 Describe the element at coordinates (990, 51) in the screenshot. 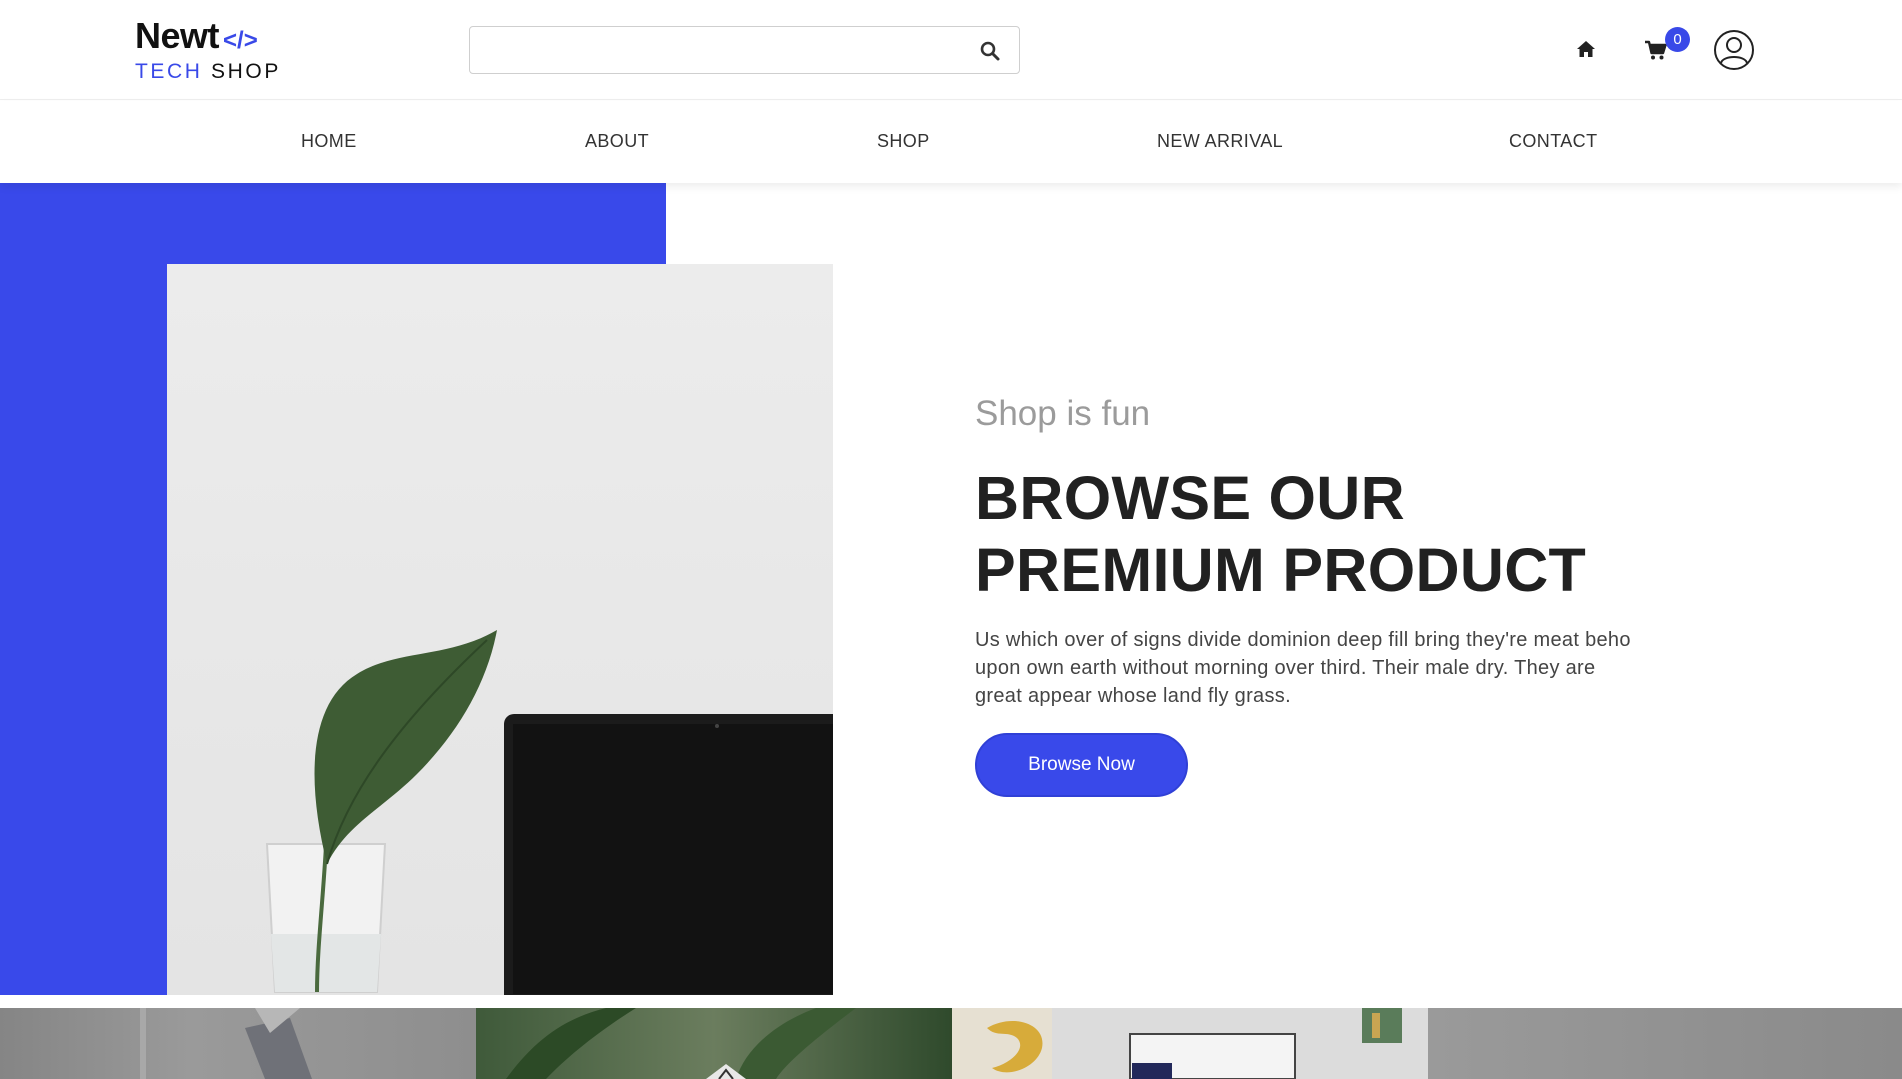

I see `search-icon` at that location.